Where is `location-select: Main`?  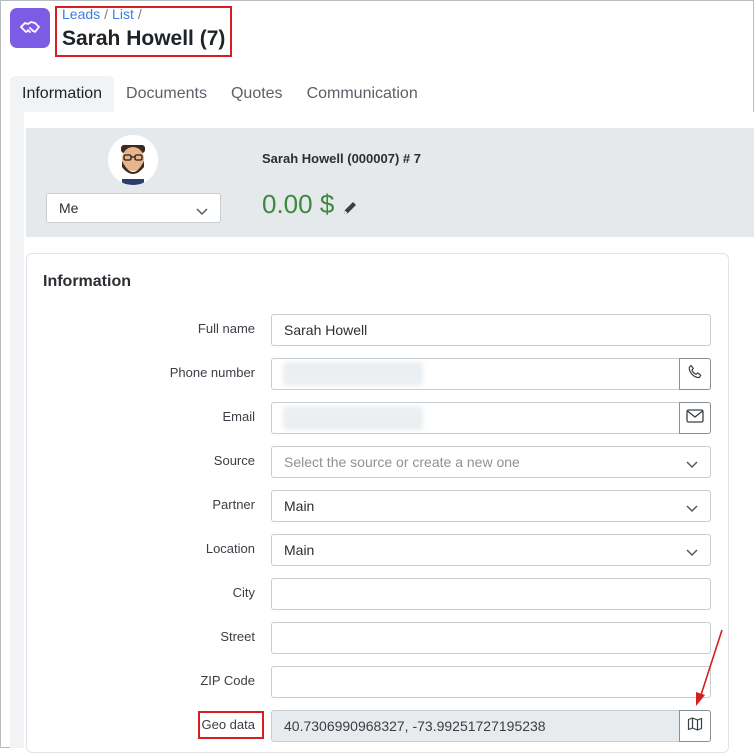
location-select: Main is located at coordinates (491, 550).